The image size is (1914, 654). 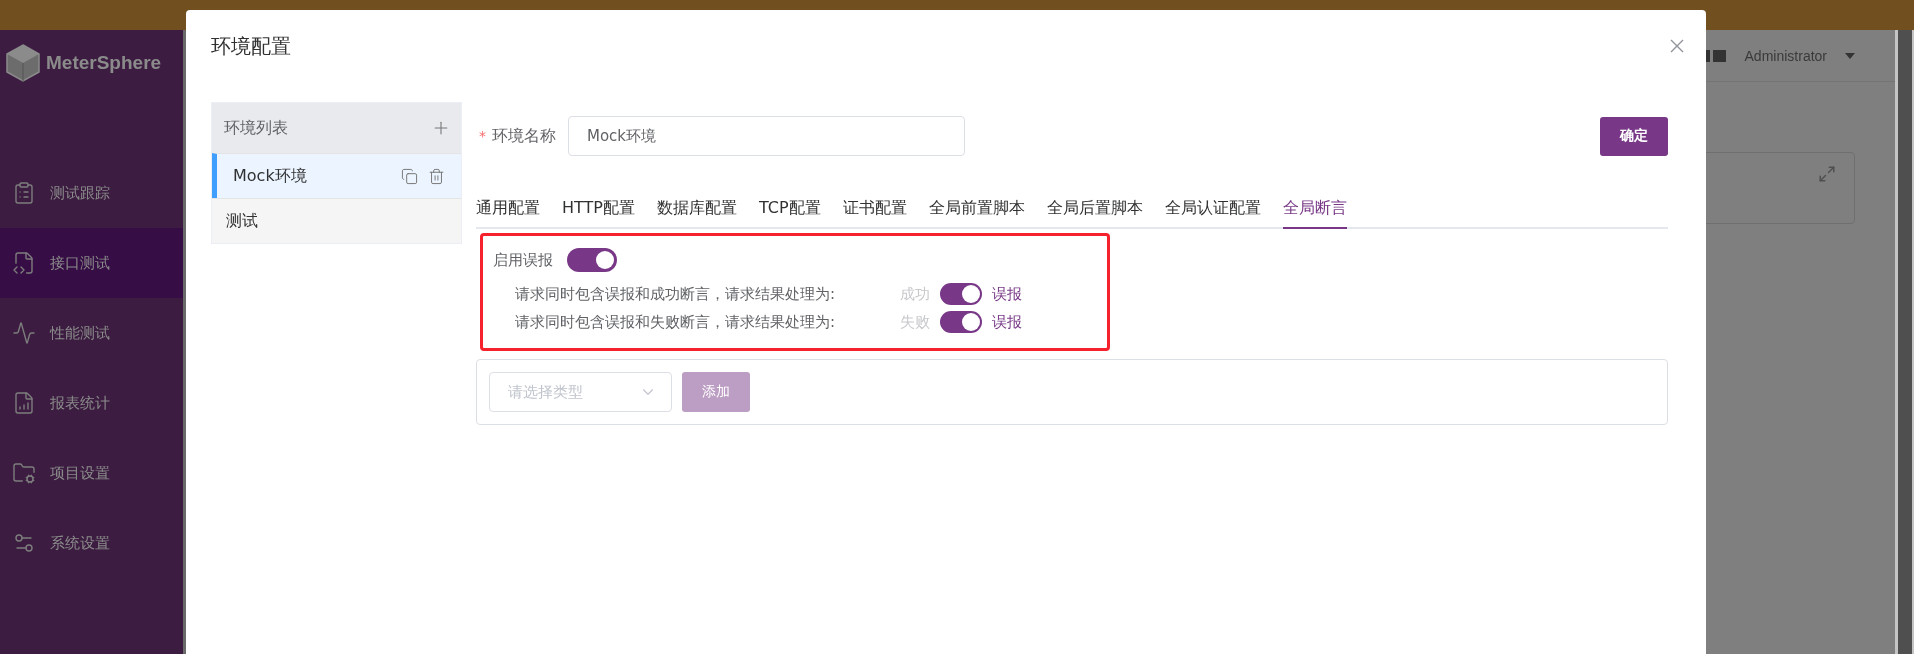 I want to click on confirm-button: 确定, so click(x=1634, y=136).